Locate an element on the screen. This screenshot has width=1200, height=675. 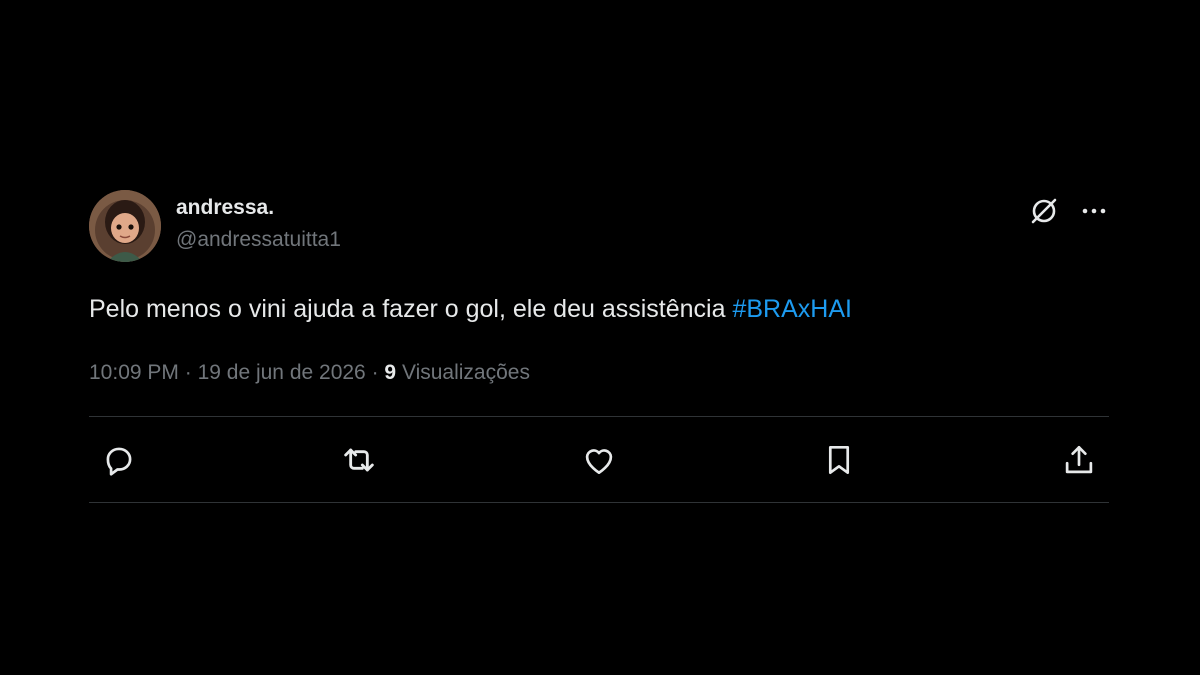
avatar is located at coordinates (125, 226).